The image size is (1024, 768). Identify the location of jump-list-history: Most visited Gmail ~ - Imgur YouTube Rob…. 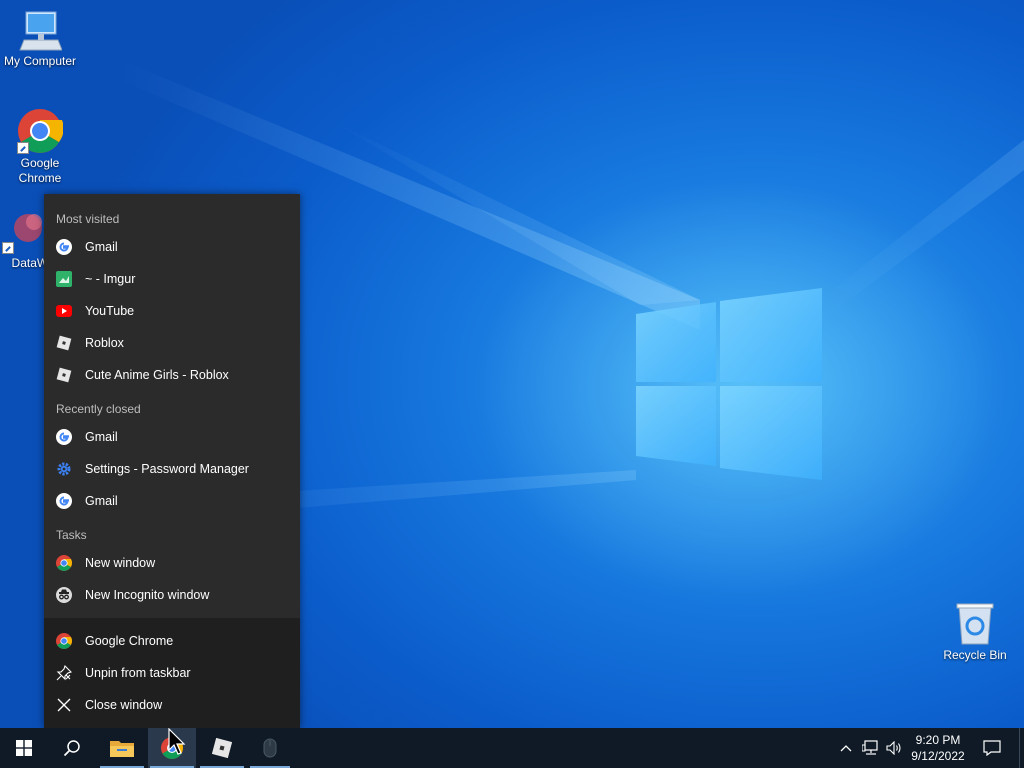
(172, 406).